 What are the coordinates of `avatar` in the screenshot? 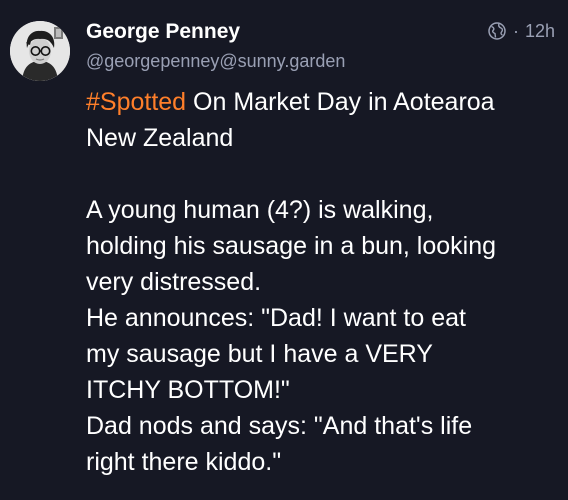 It's located at (40, 51).